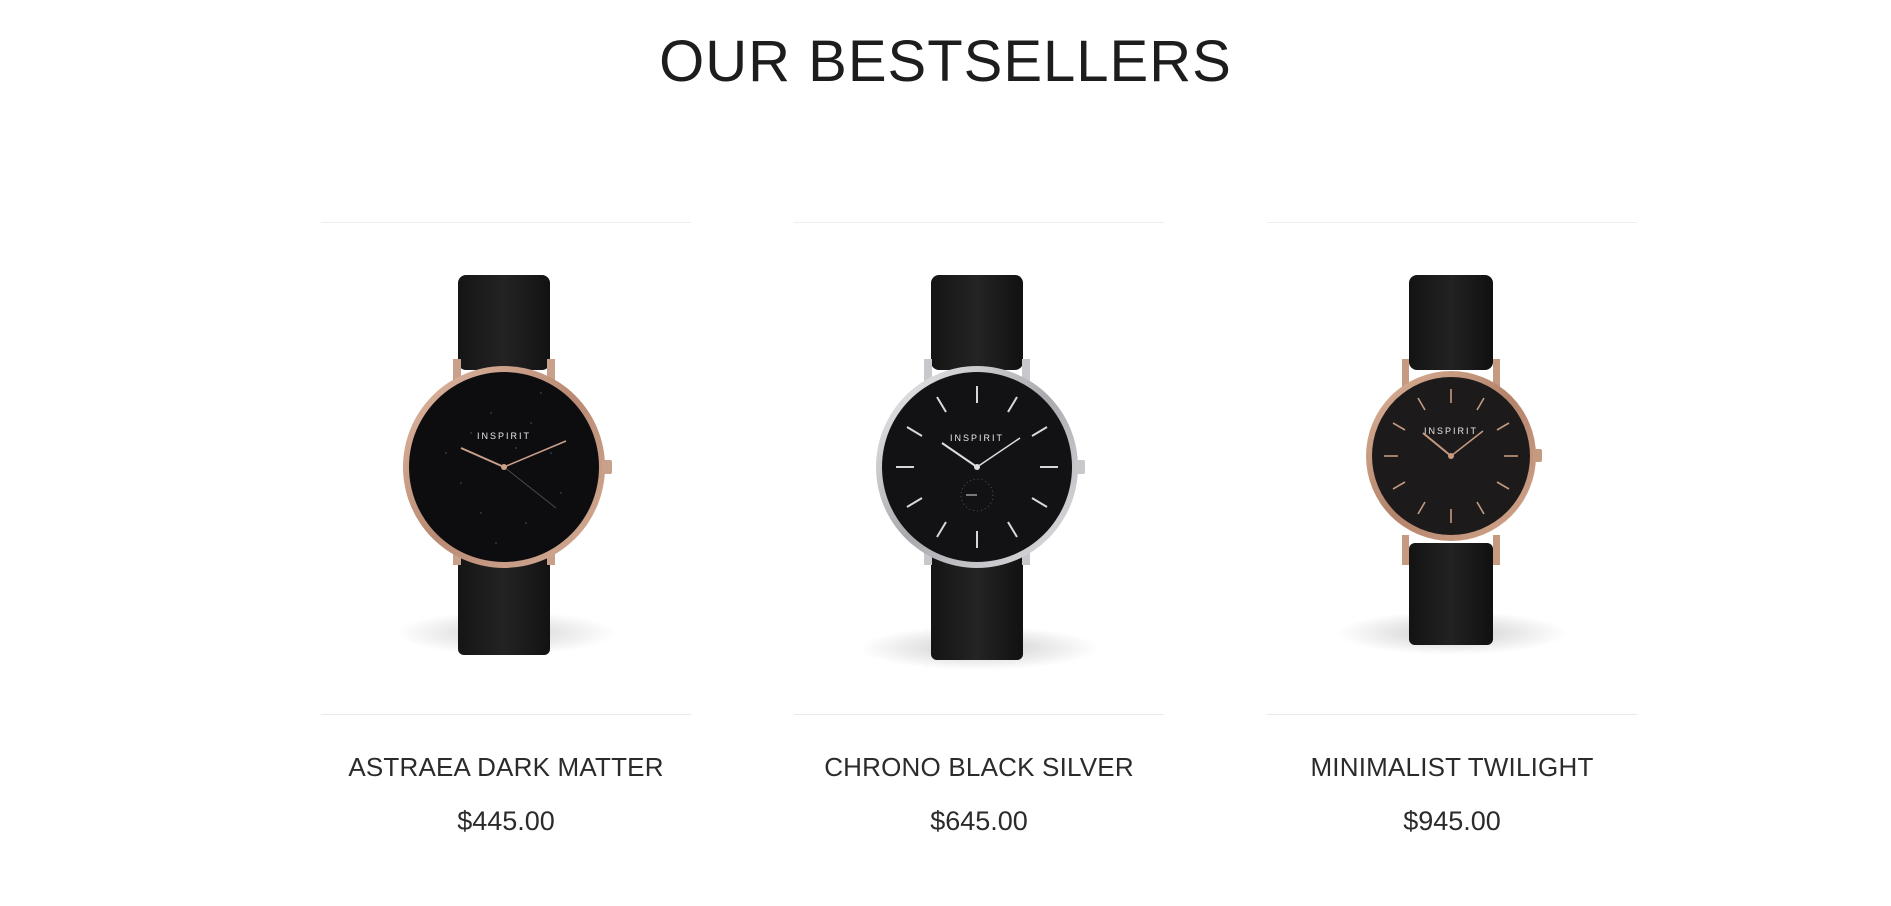 Image resolution: width=1891 pixels, height=906 pixels. Describe the element at coordinates (506, 821) in the screenshot. I see `product-price: $445.00` at that location.